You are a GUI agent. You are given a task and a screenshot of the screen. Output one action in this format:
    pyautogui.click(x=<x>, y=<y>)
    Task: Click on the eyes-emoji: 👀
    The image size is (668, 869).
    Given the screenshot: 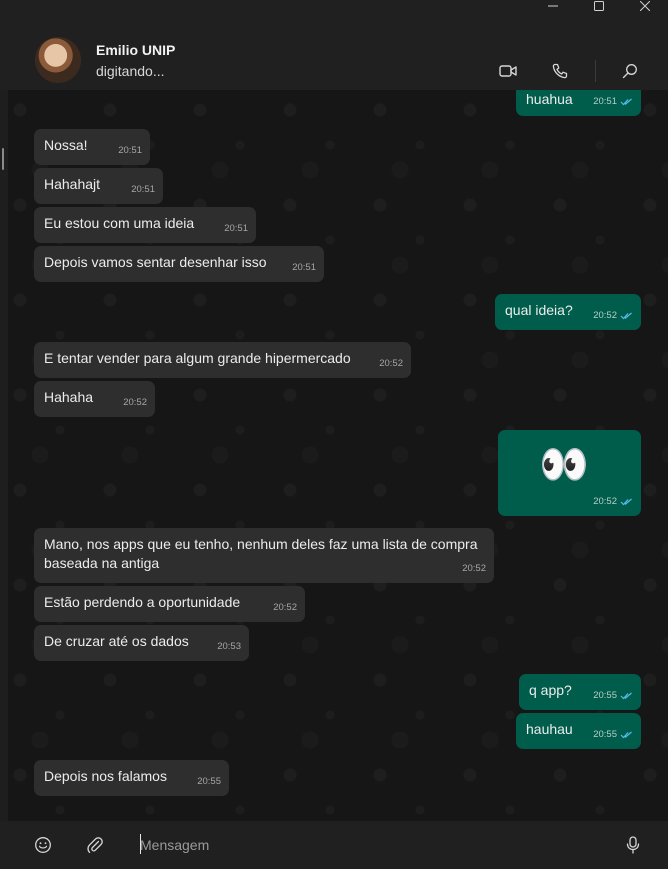 What is the action you would take?
    pyautogui.click(x=564, y=465)
    